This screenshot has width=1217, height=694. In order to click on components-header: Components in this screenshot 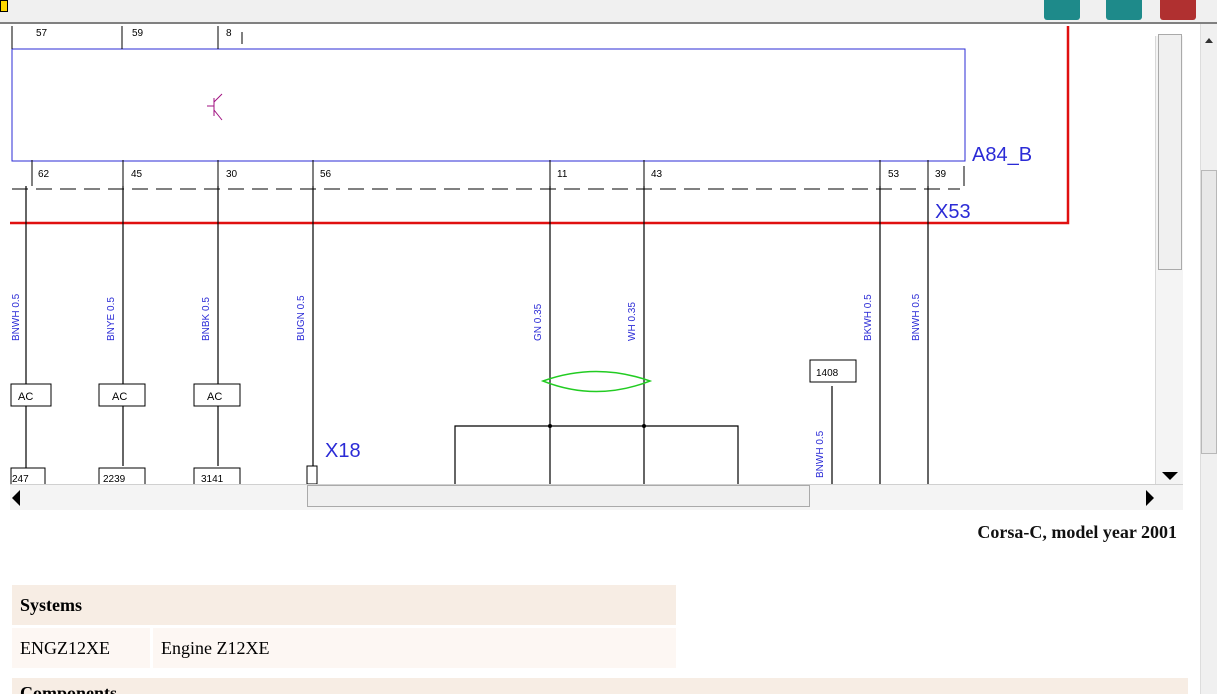, I will do `click(600, 686)`.